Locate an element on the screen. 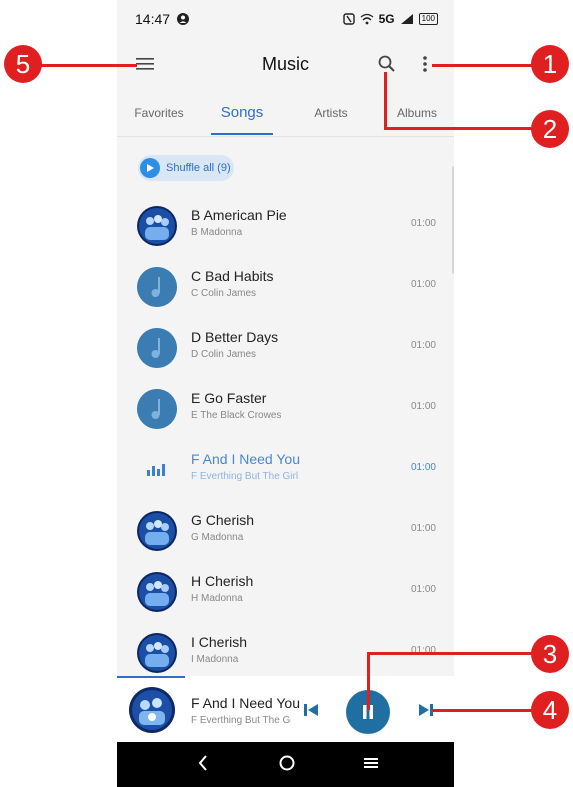 This screenshot has height=787, width=573. song-title: E Go Faster is located at coordinates (229, 398).